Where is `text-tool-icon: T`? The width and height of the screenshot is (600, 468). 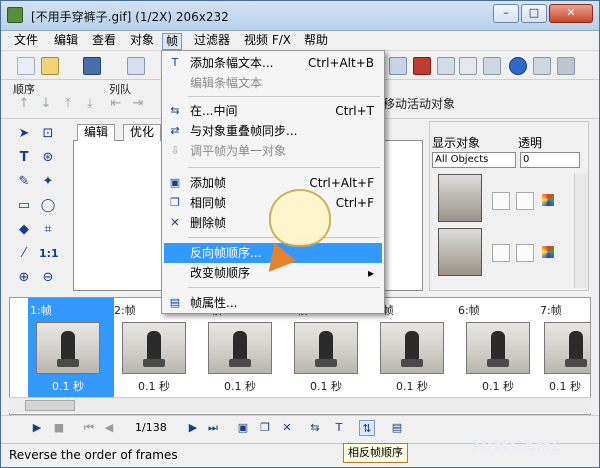
text-tool-icon: T is located at coordinates (24, 158).